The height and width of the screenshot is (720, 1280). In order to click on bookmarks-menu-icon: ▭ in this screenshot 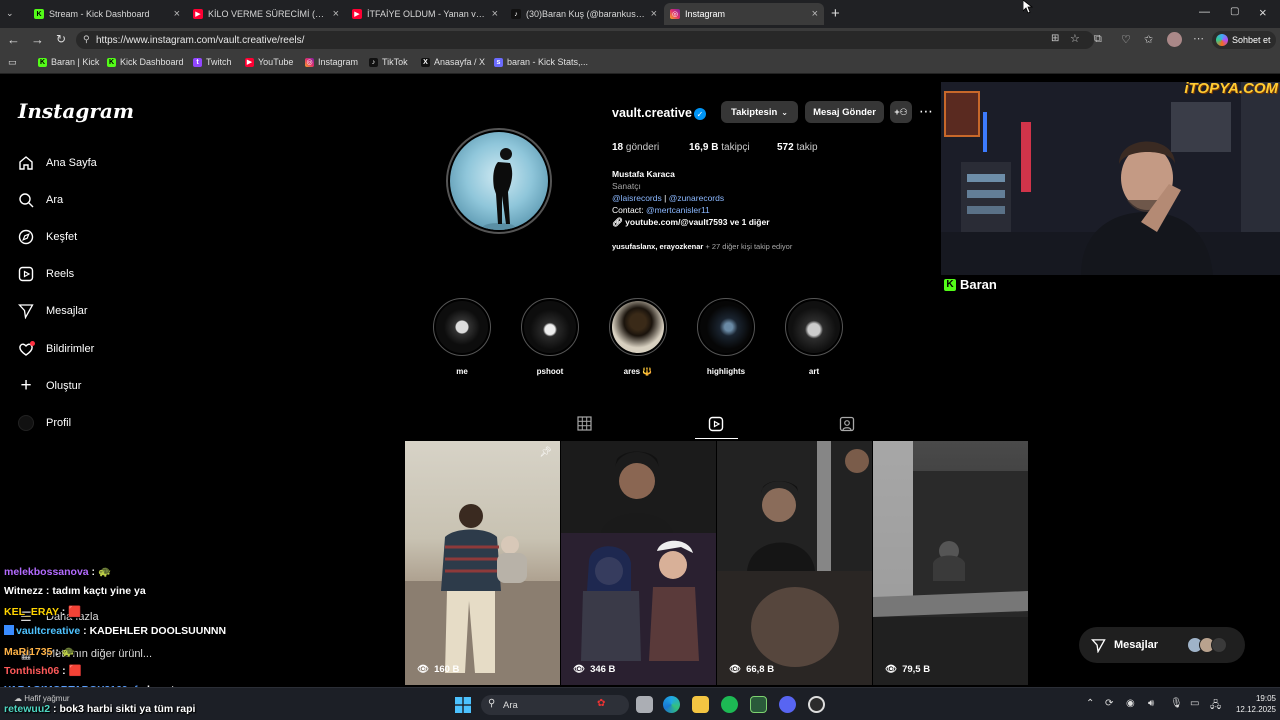, I will do `click(12, 62)`.